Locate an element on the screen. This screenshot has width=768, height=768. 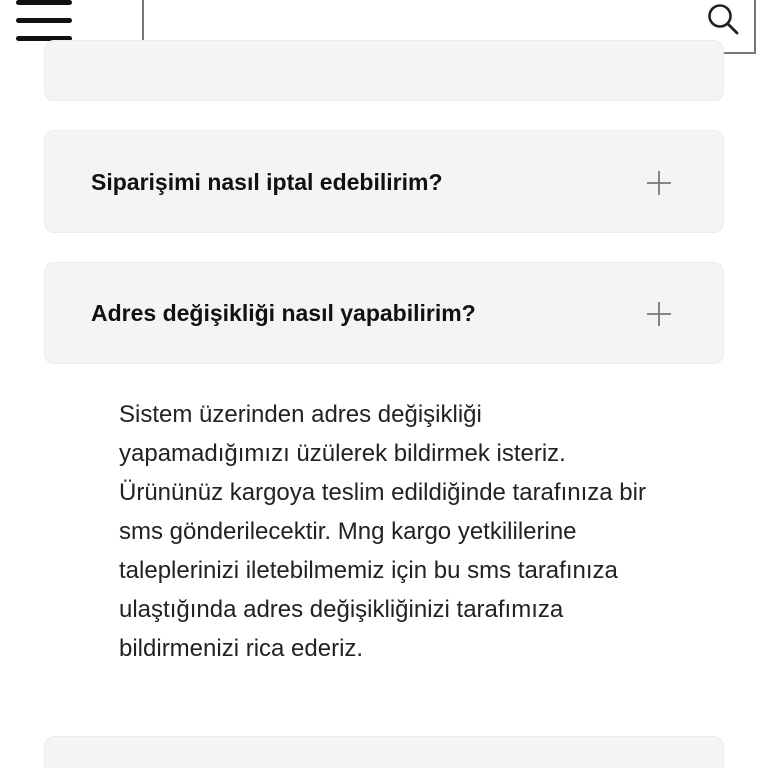
menu-bar-top is located at coordinates (44, 2).